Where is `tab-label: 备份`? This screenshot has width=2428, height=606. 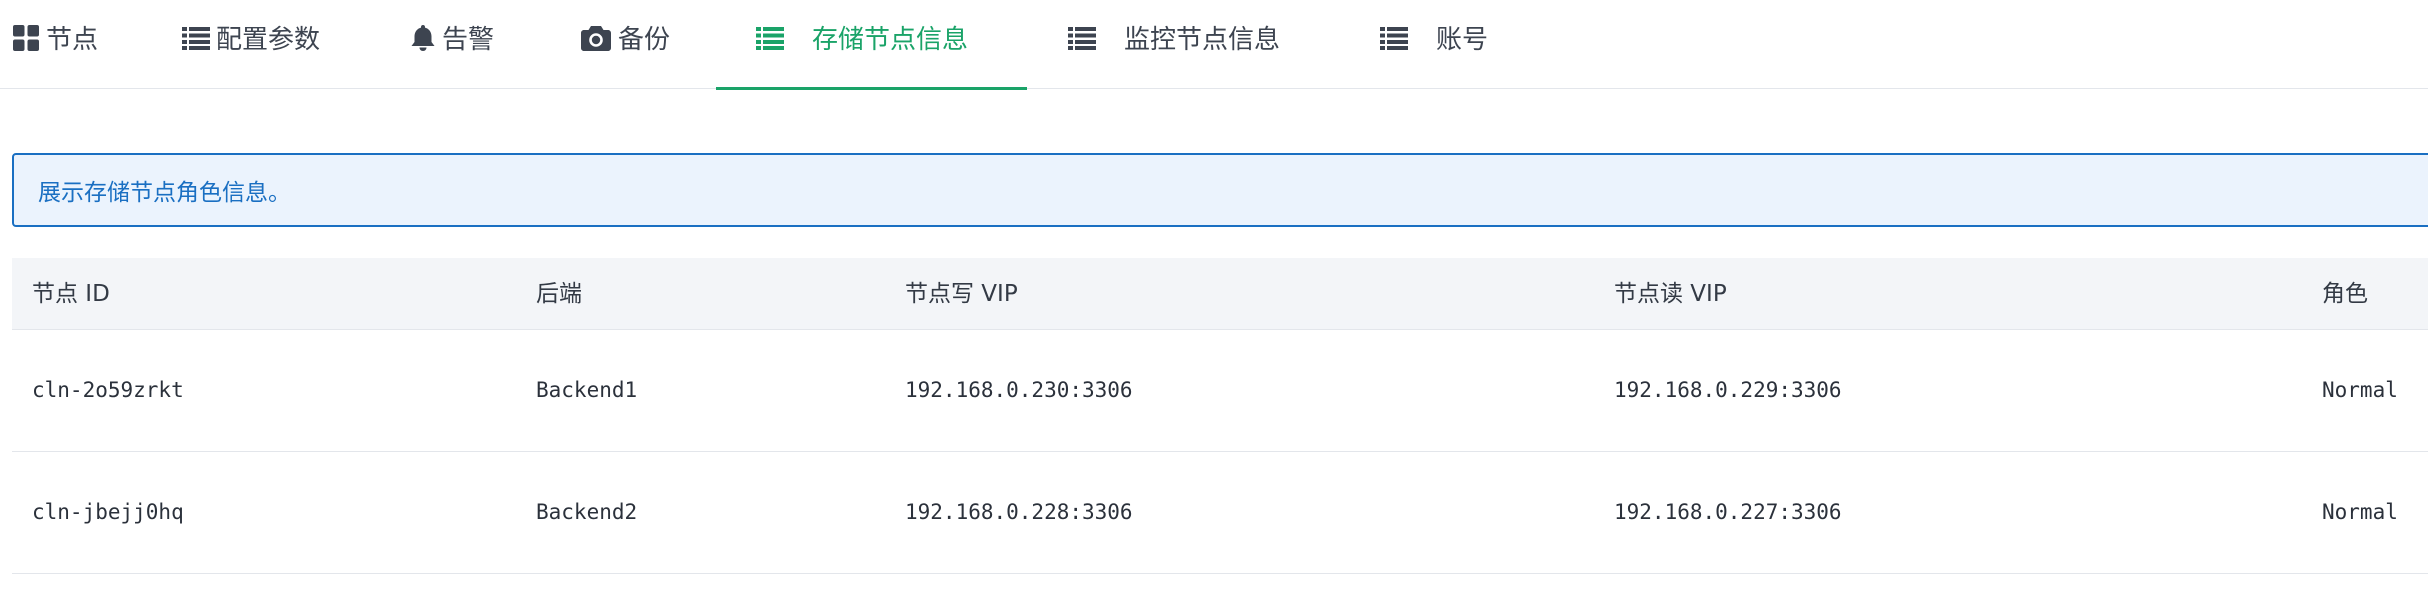
tab-label: 备份 is located at coordinates (644, 40).